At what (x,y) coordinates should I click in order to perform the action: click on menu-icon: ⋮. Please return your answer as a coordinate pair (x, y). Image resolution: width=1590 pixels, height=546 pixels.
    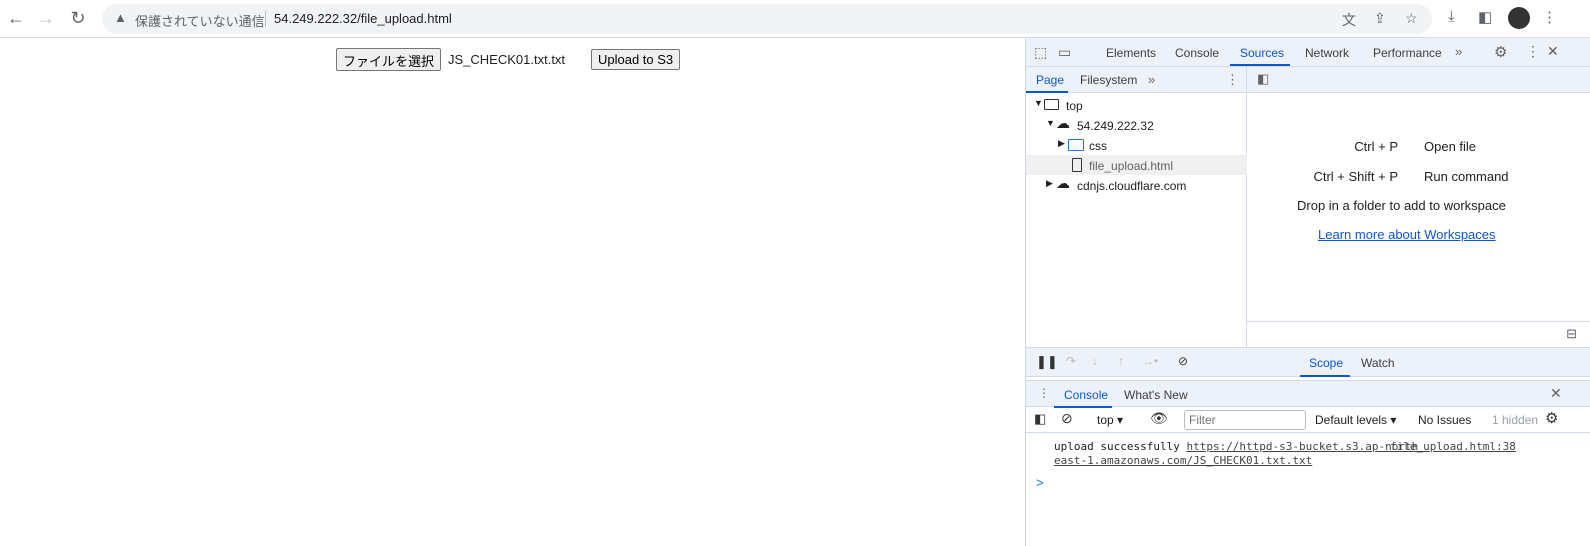
    Looking at the image, I should click on (1549, 17).